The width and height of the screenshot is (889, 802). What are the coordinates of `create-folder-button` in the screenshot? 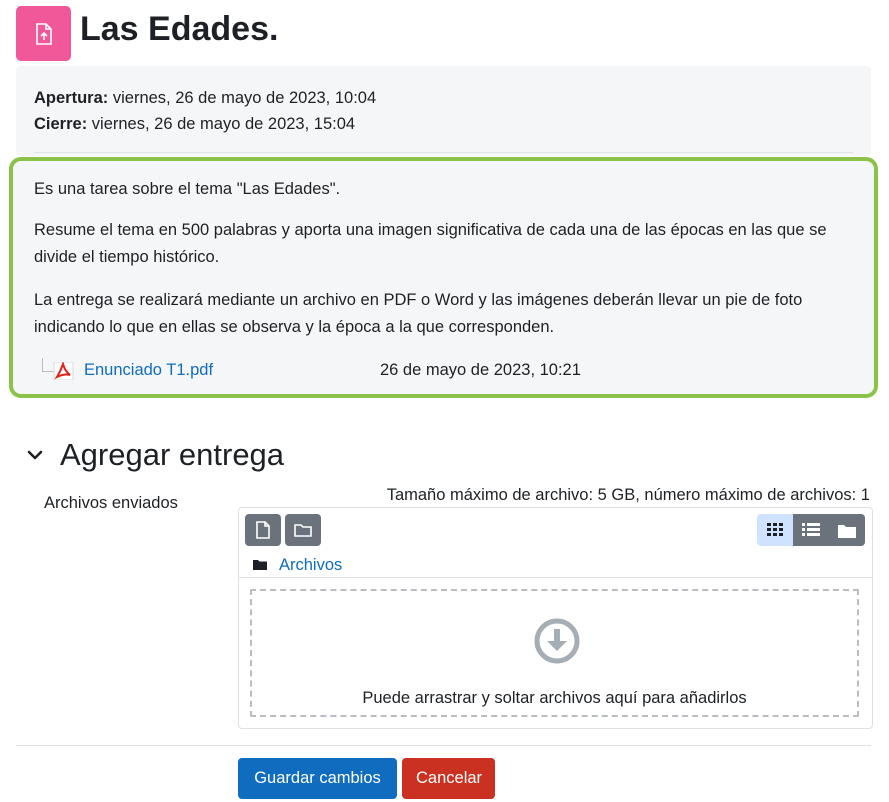 It's located at (303, 530).